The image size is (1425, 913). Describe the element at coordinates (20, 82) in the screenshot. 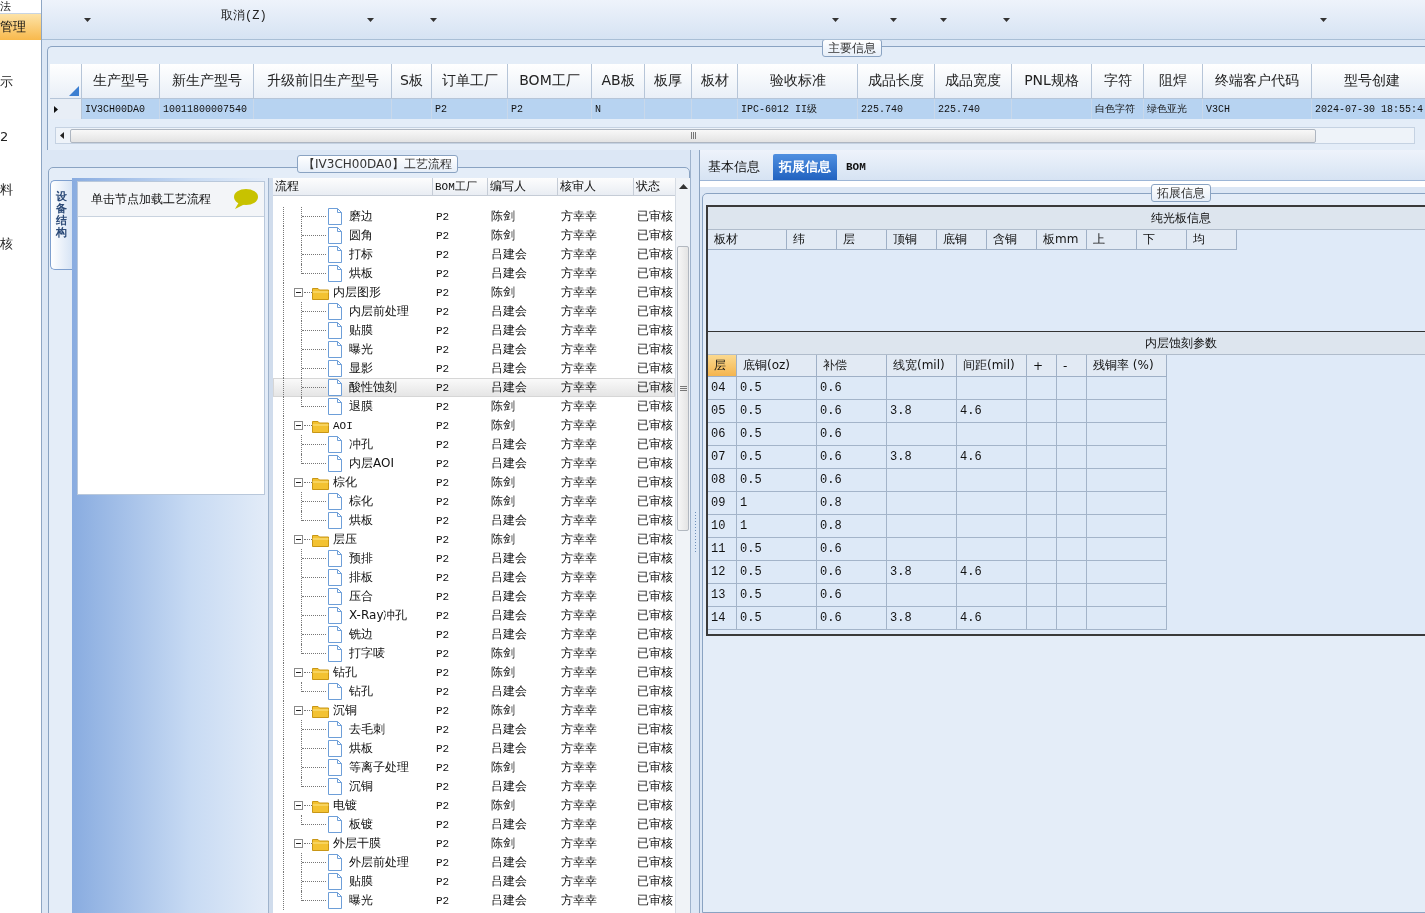

I see `nav-item: 示` at that location.